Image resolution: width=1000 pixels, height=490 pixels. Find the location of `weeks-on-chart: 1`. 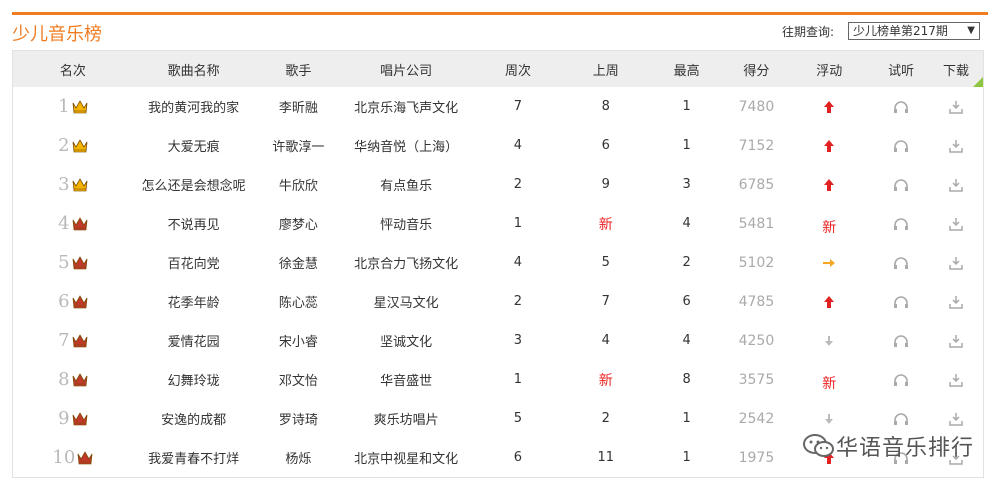

weeks-on-chart: 1 is located at coordinates (518, 223).